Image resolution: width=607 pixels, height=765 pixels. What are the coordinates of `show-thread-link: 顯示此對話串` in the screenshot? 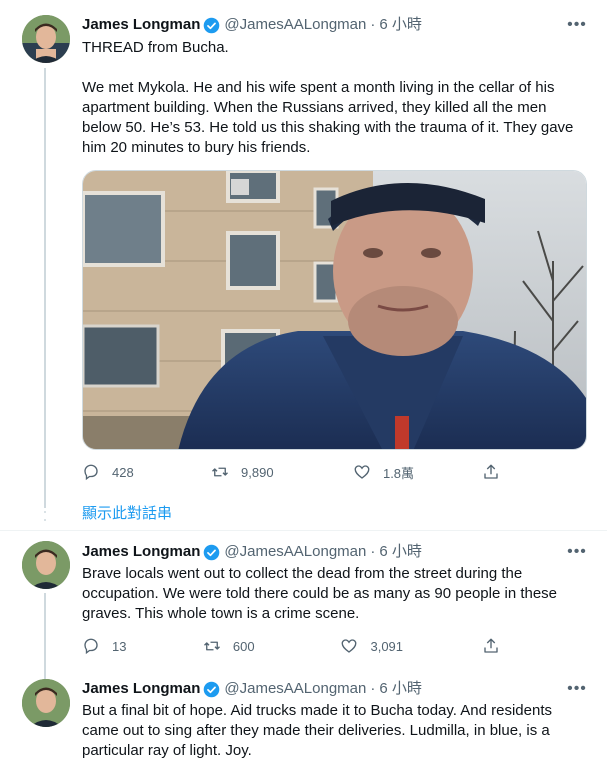 It's located at (127, 512).